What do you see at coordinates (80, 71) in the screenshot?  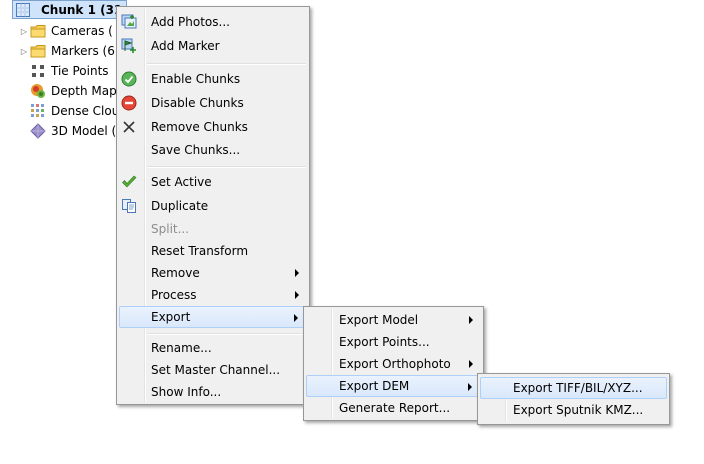 I see `tree-label: Tie Points` at bounding box center [80, 71].